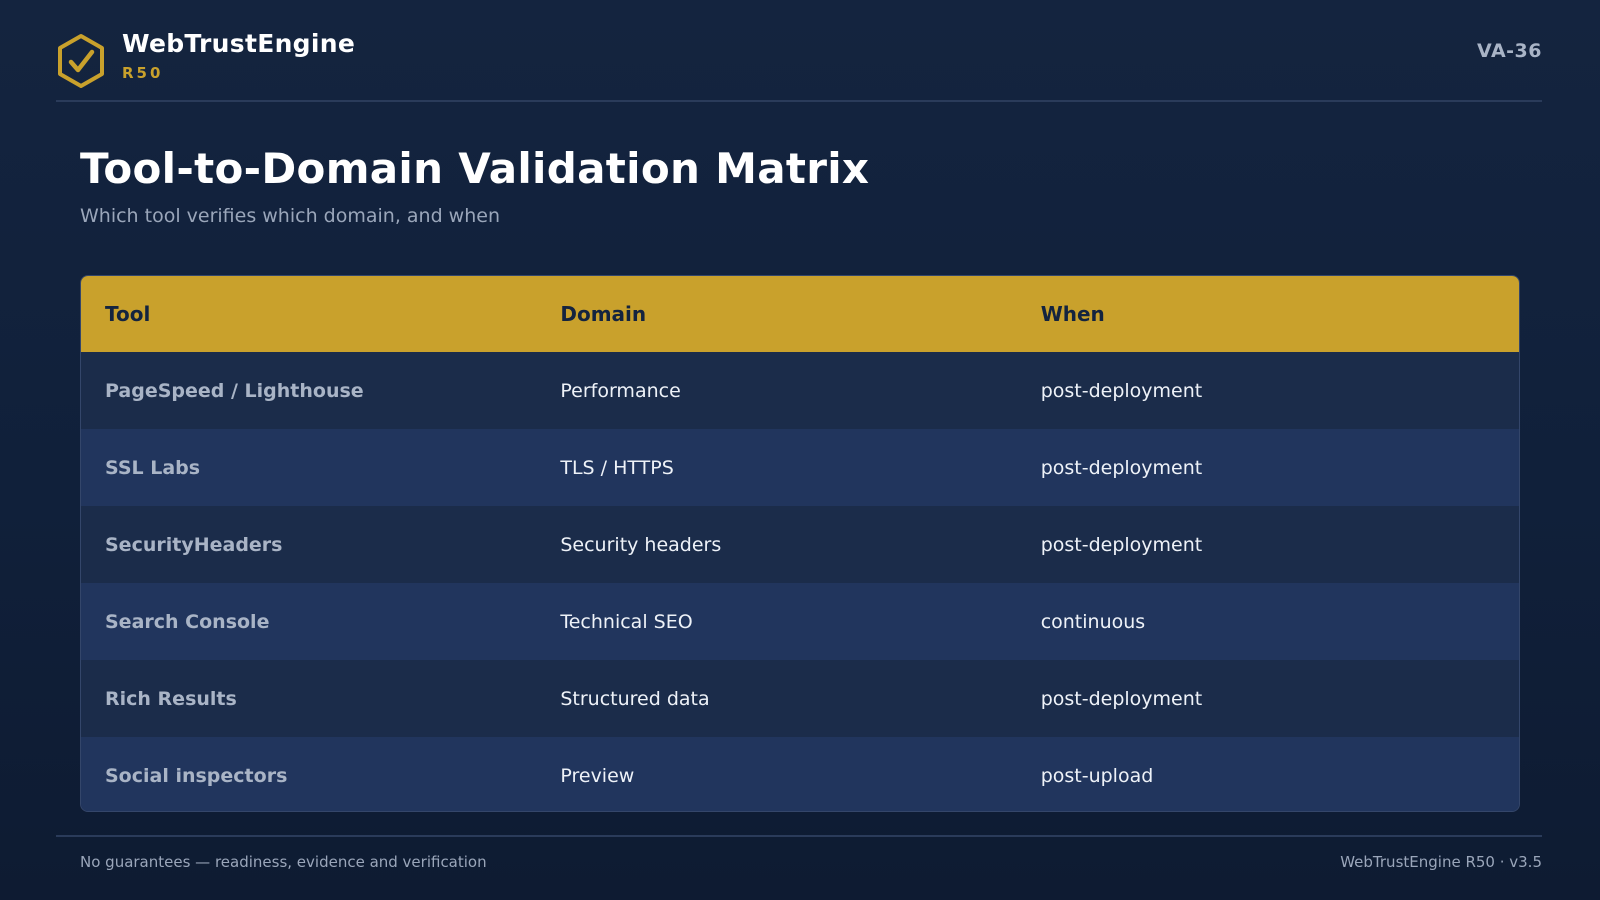  Describe the element at coordinates (1093, 621) in the screenshot. I see `when-cell: continuous` at that location.